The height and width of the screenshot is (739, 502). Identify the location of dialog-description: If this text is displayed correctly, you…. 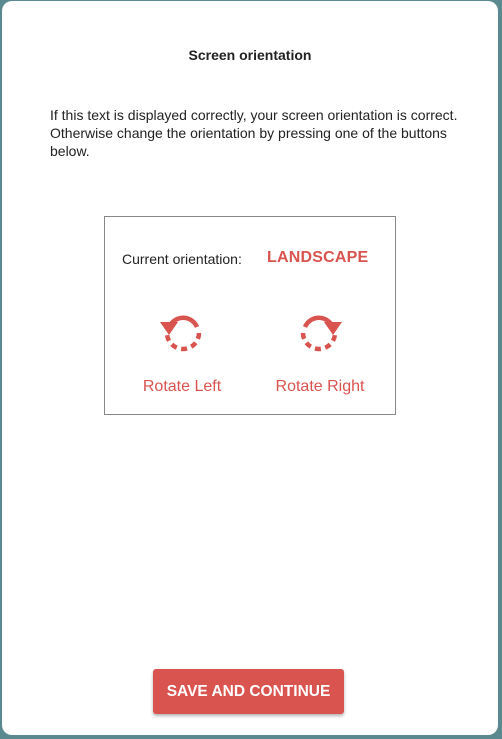
(255, 133).